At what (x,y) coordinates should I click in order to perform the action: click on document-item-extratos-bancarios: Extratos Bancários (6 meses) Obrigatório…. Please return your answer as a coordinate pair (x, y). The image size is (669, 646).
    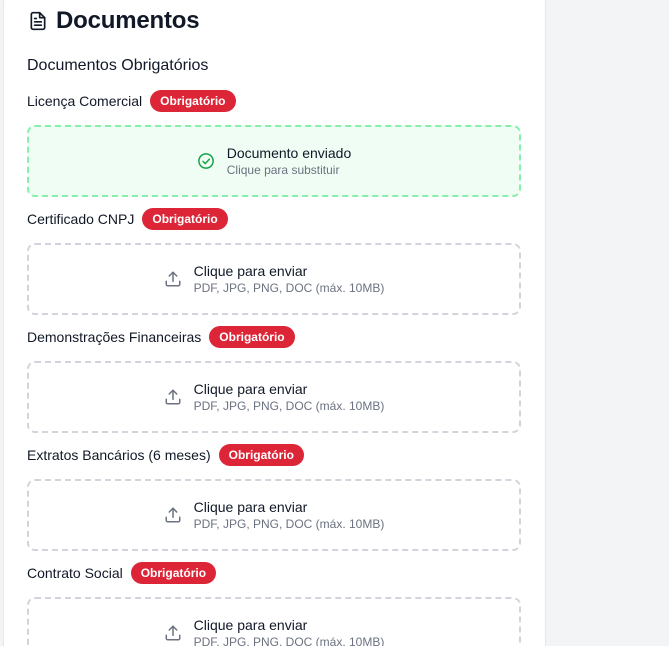
    Looking at the image, I should click on (274, 497).